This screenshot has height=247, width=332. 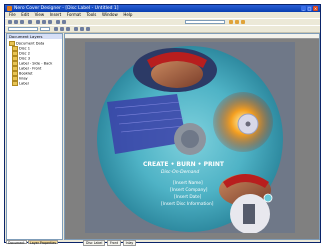 I want to click on copy-icon, so click(x=44, y=22).